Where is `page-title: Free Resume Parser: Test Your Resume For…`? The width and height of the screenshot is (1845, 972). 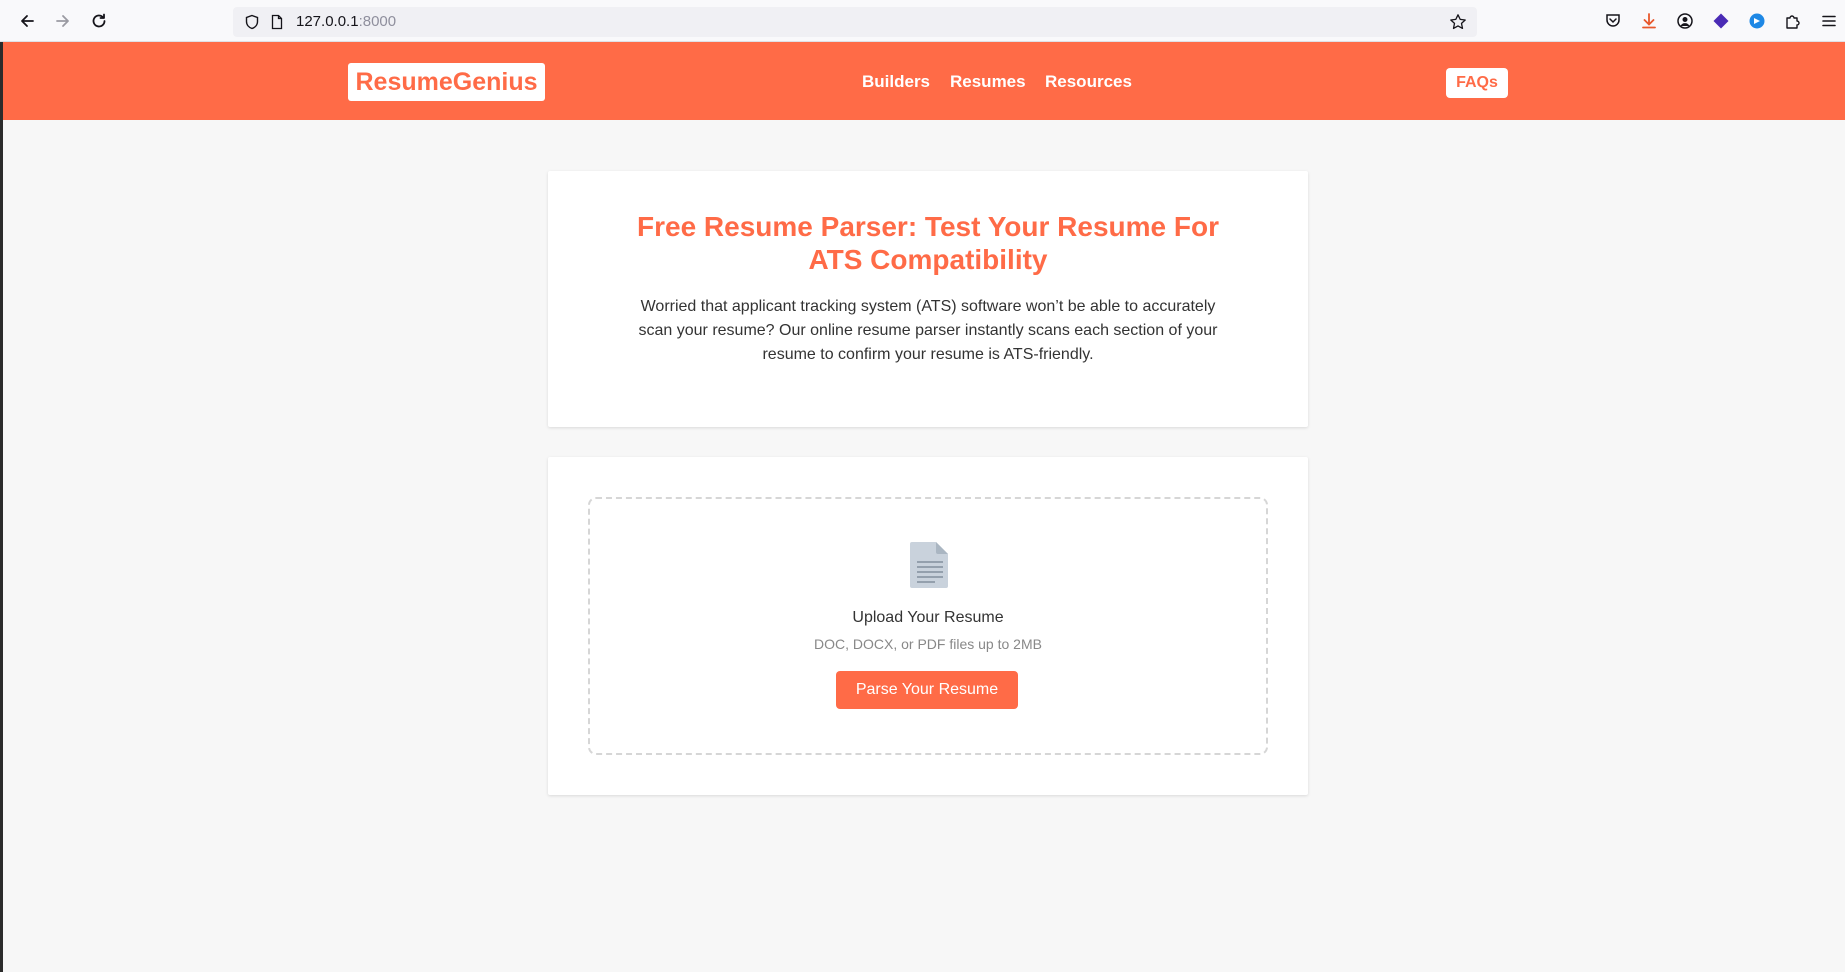
page-title: Free Resume Parser: Test Your Resume For… is located at coordinates (928, 243).